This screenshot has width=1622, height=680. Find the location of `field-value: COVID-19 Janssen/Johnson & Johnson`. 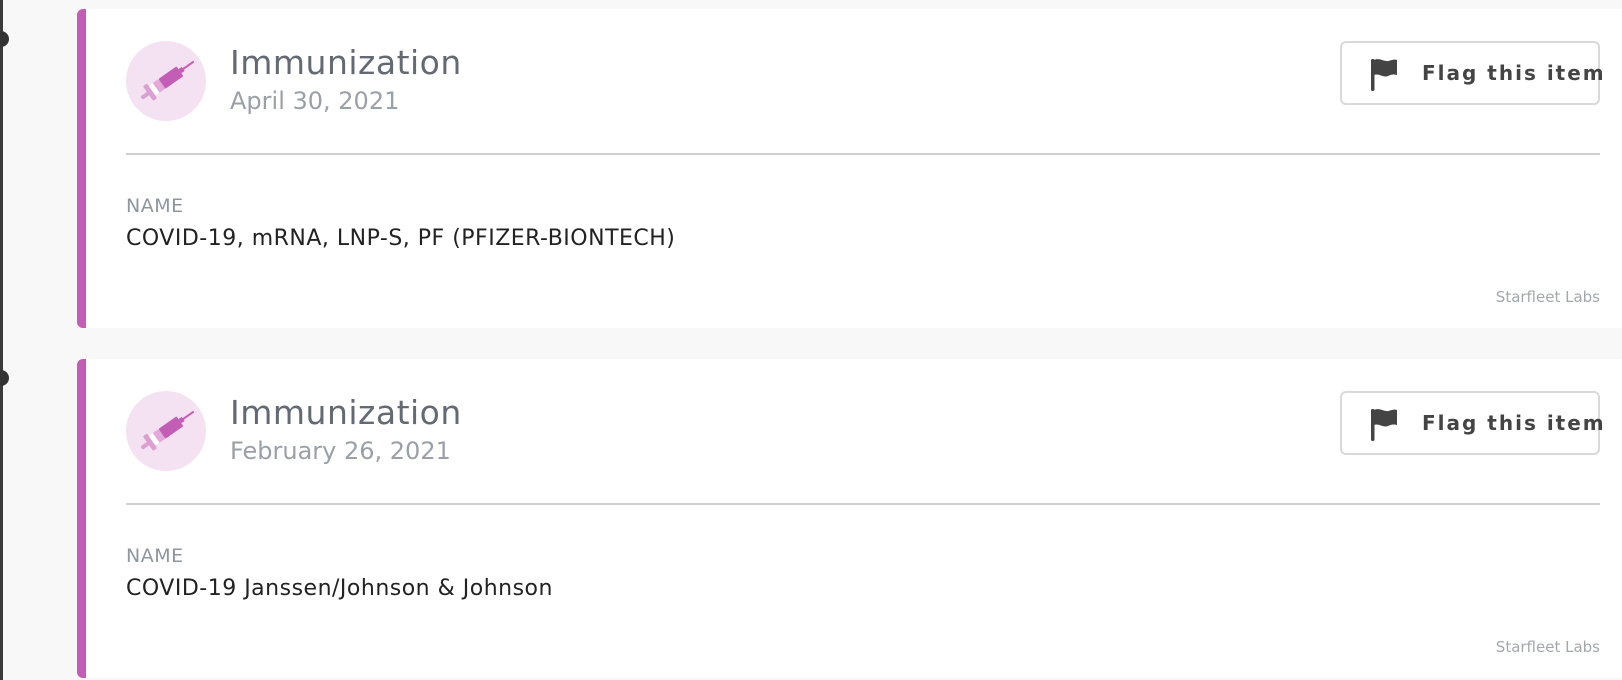

field-value: COVID-19 Janssen/Johnson & Johnson is located at coordinates (339, 588).